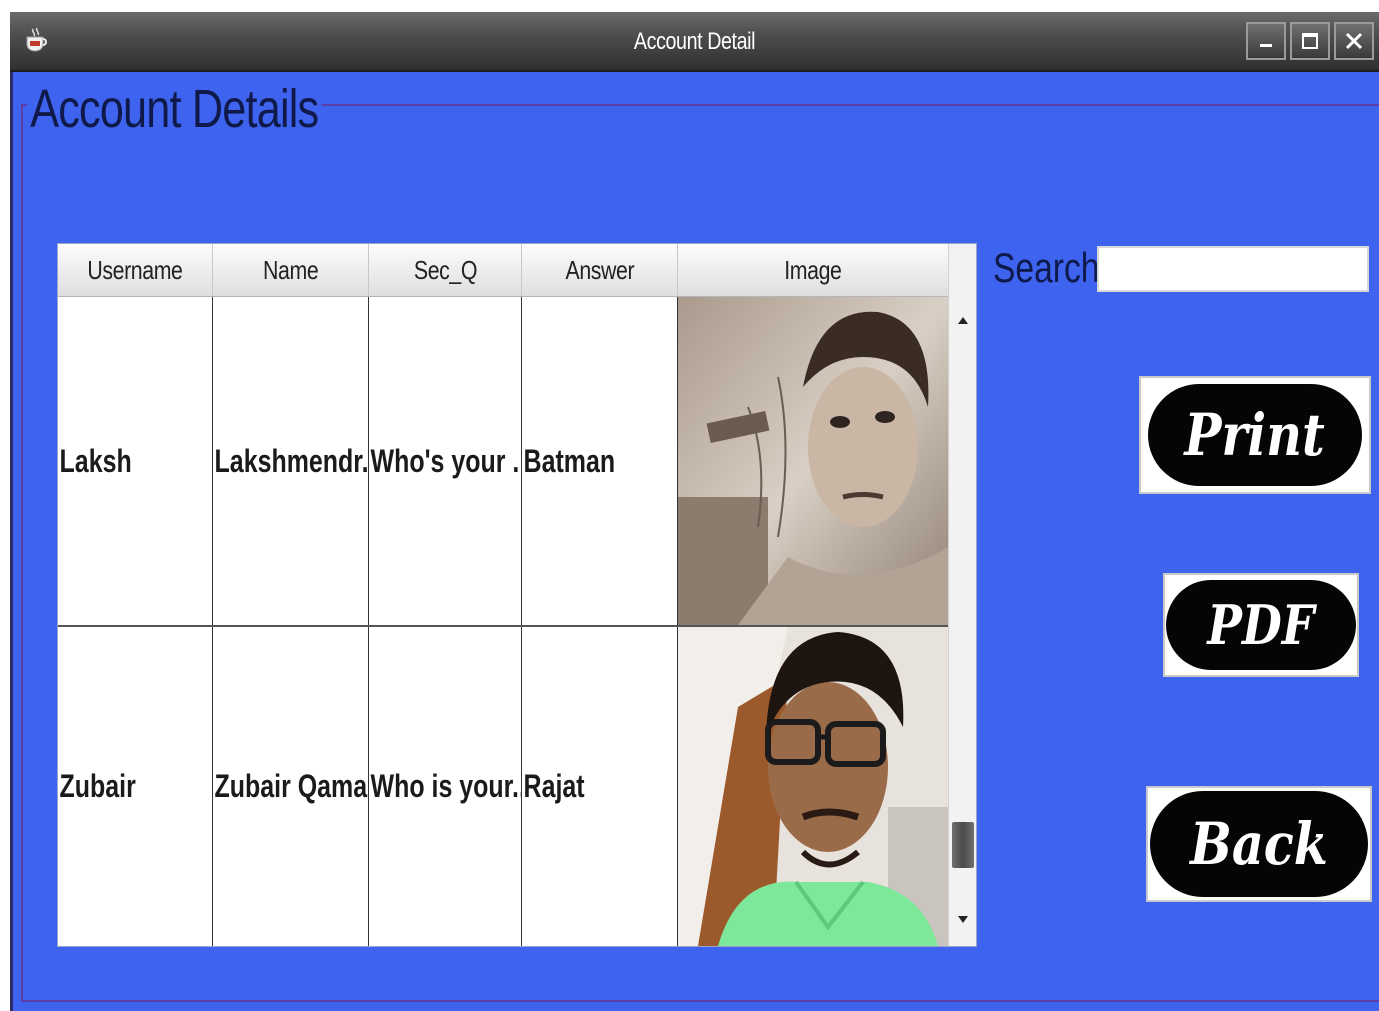 The height and width of the screenshot is (1011, 1379). Describe the element at coordinates (600, 786) in the screenshot. I see `cell-answer: Rajat` at that location.